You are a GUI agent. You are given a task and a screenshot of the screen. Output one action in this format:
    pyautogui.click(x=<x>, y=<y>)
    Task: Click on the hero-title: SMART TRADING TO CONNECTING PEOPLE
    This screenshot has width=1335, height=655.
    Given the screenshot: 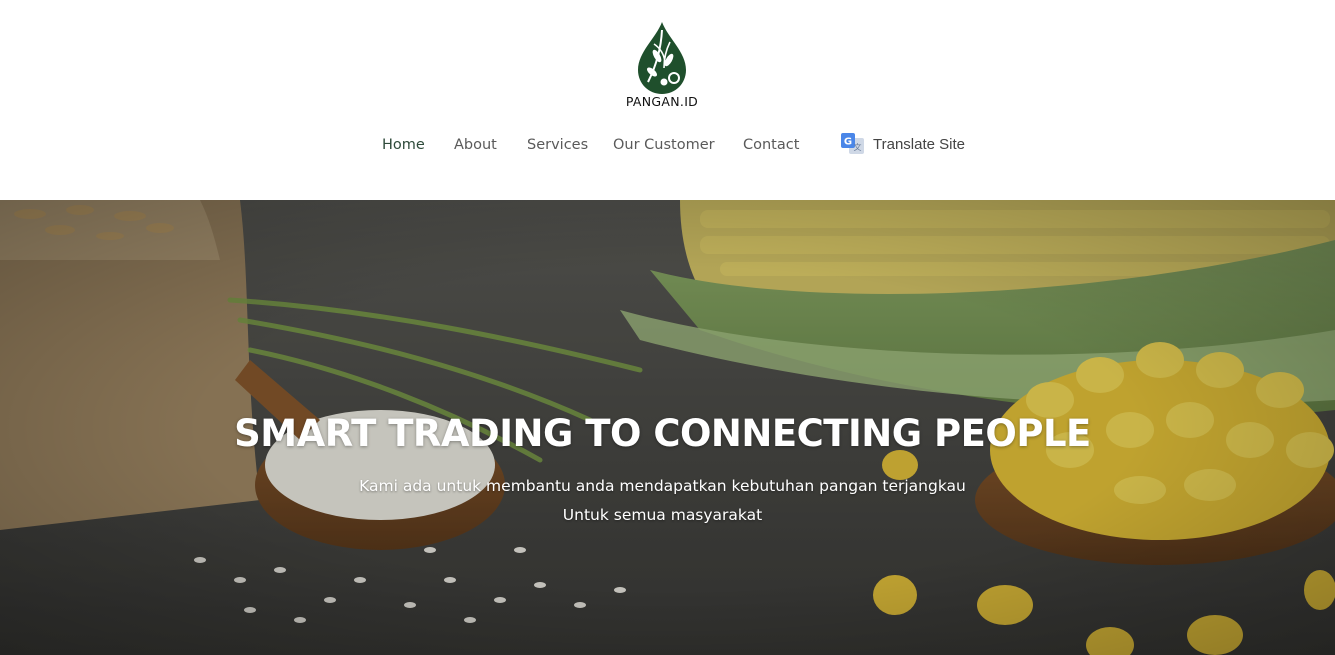 What is the action you would take?
    pyautogui.click(x=662, y=433)
    